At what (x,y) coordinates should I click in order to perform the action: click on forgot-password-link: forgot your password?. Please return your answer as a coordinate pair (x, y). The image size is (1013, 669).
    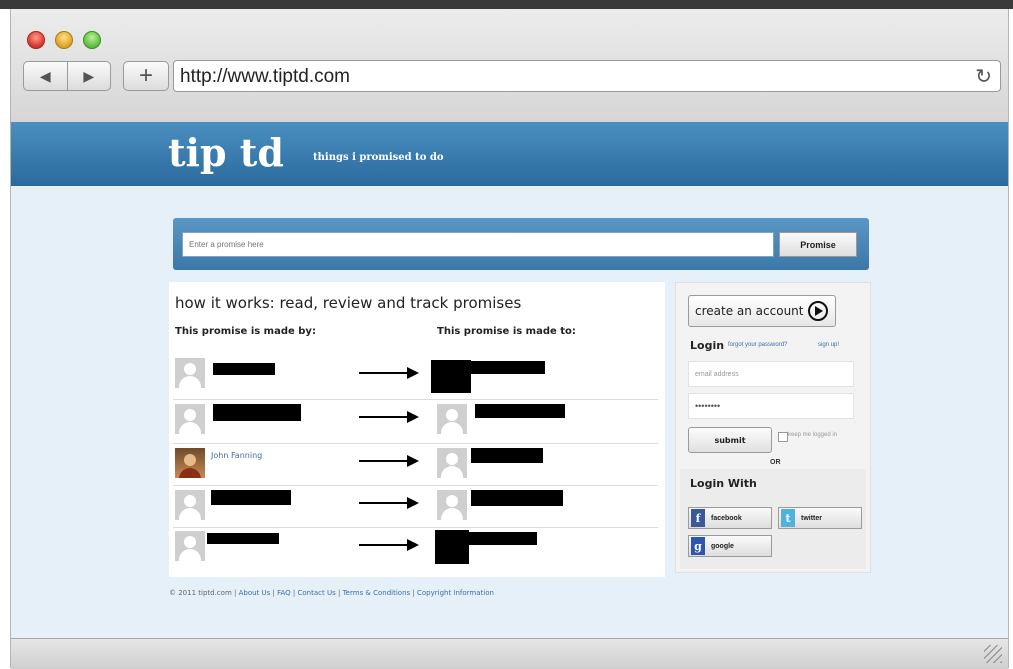
    Looking at the image, I should click on (757, 345).